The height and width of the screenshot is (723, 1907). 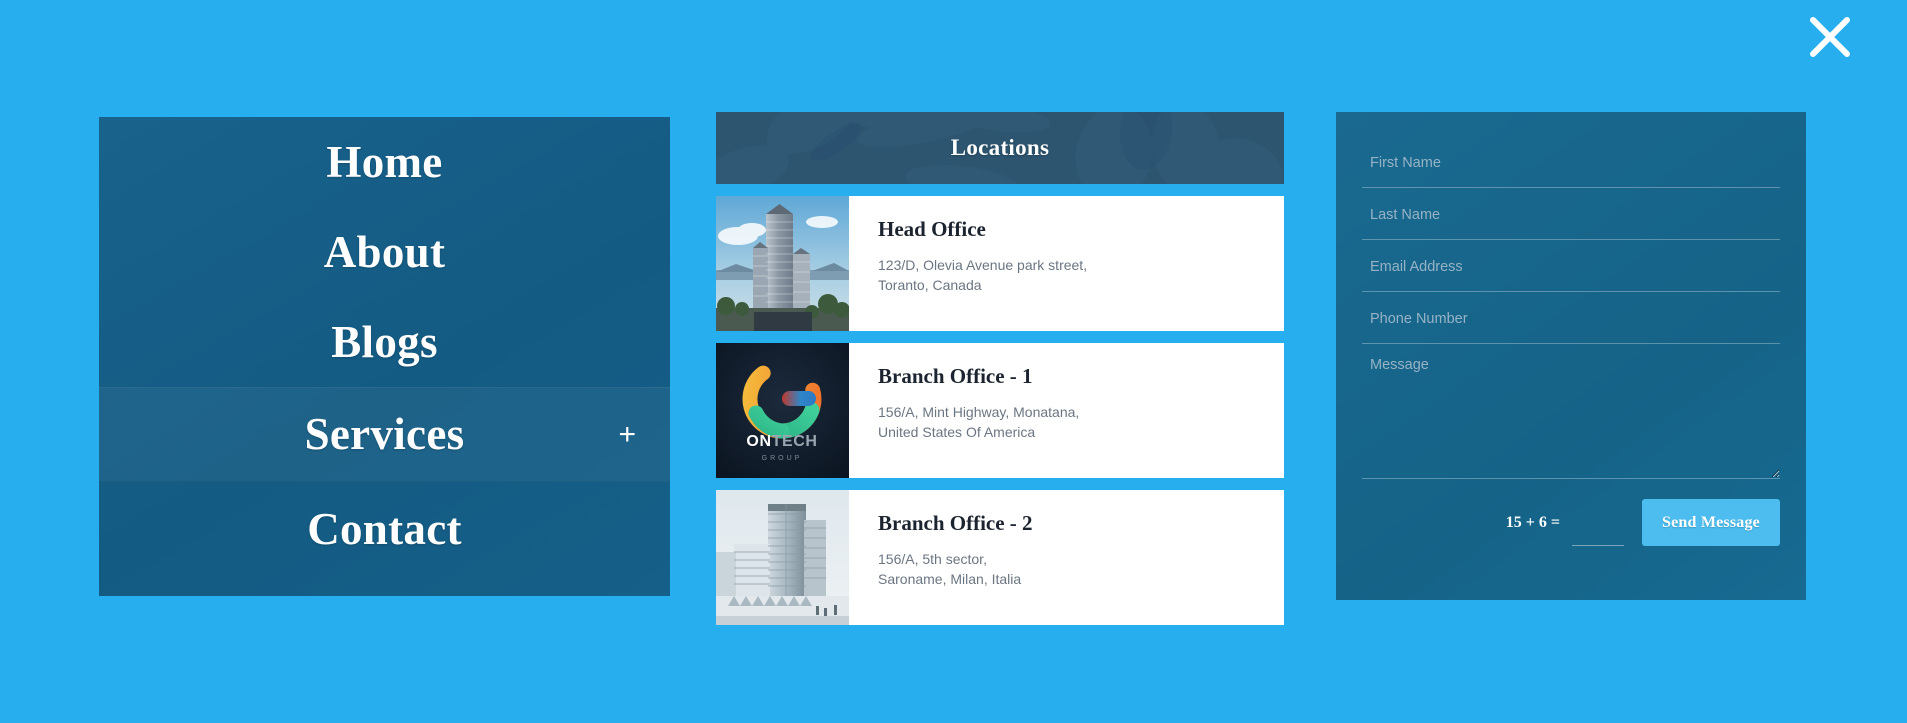 I want to click on email-address-field-wrap, so click(x=1571, y=266).